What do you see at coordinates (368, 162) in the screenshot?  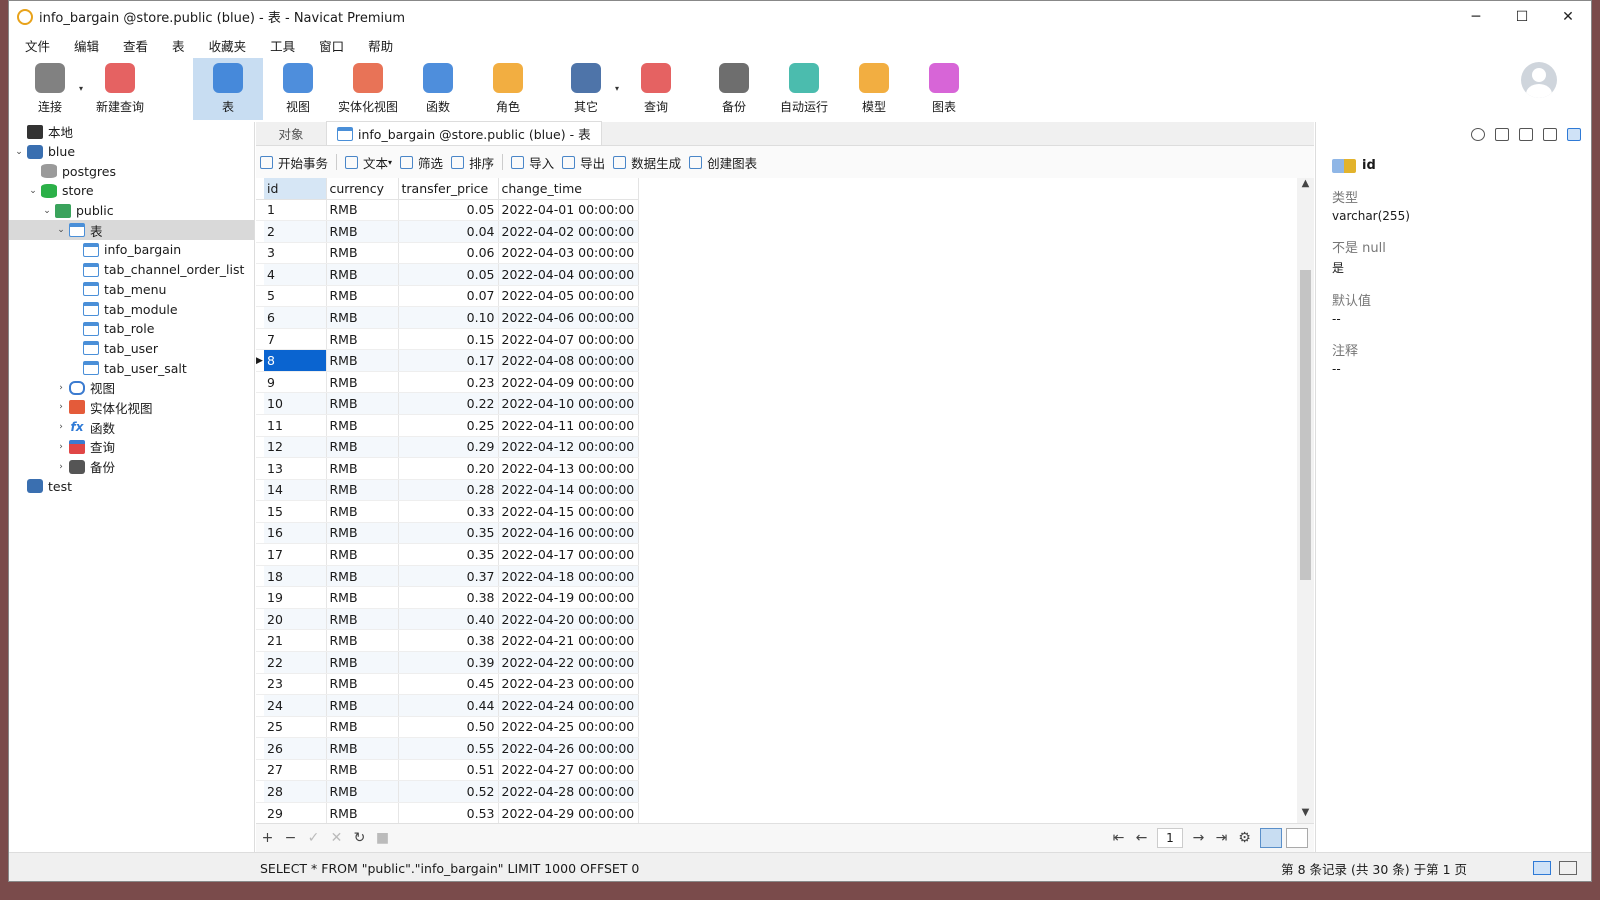 I see `data-toolbar-button-1: 文本 ▾` at bounding box center [368, 162].